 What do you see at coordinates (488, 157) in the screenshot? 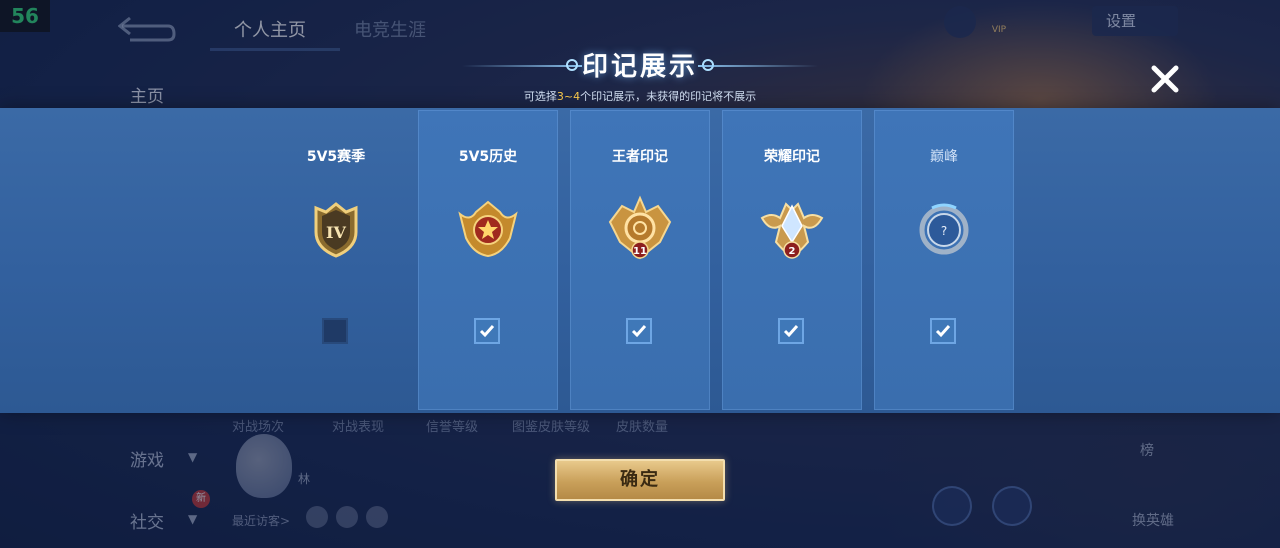
I see `mark-card-label: 5V5历史` at bounding box center [488, 157].